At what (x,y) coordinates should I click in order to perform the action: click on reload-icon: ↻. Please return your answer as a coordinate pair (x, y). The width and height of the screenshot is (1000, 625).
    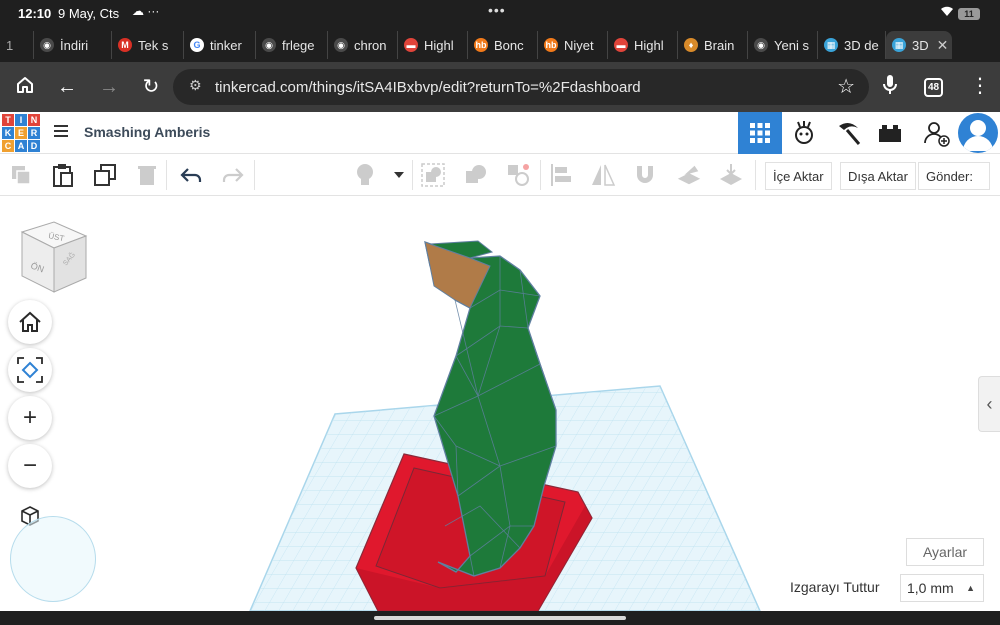
    Looking at the image, I should click on (151, 87).